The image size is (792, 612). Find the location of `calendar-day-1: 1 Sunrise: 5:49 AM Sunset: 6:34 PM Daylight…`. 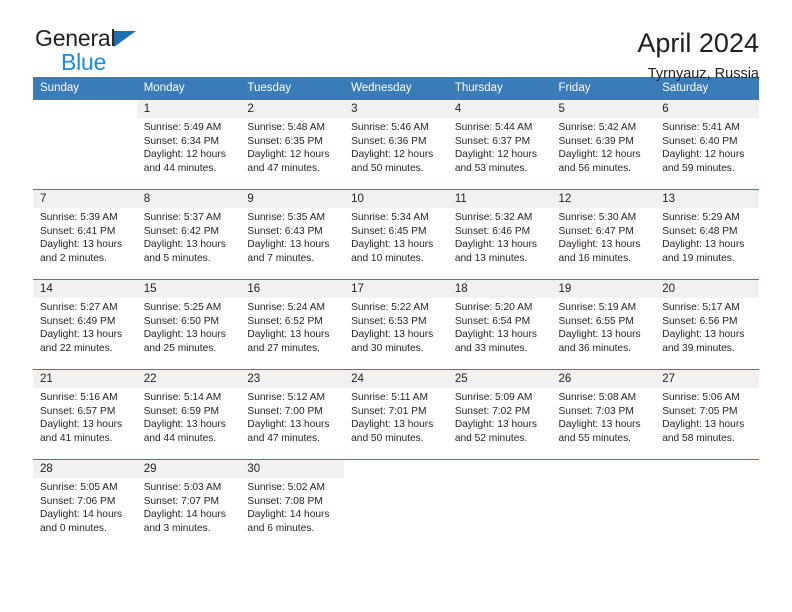

calendar-day-1: 1 Sunrise: 5:49 AM Sunset: 6:34 PM Daylight… is located at coordinates (188, 144).